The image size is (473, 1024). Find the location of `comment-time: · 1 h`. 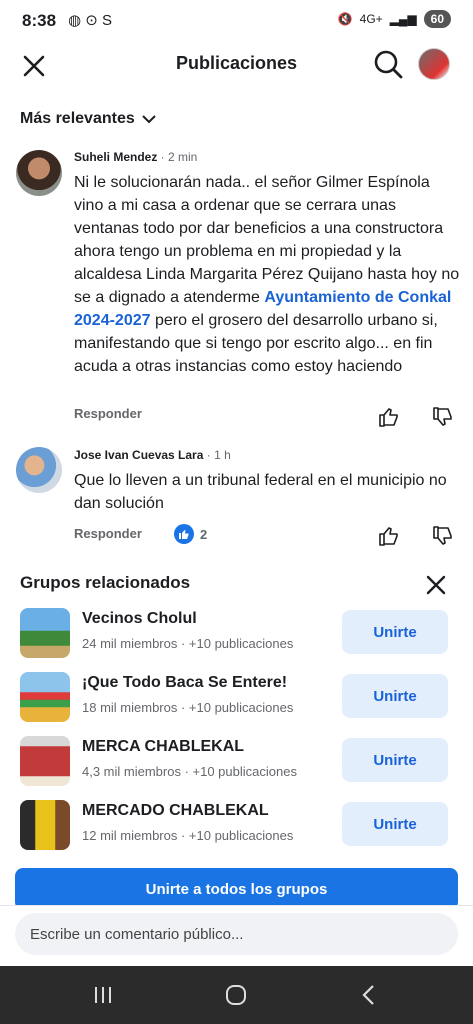

comment-time: · 1 h is located at coordinates (217, 455).